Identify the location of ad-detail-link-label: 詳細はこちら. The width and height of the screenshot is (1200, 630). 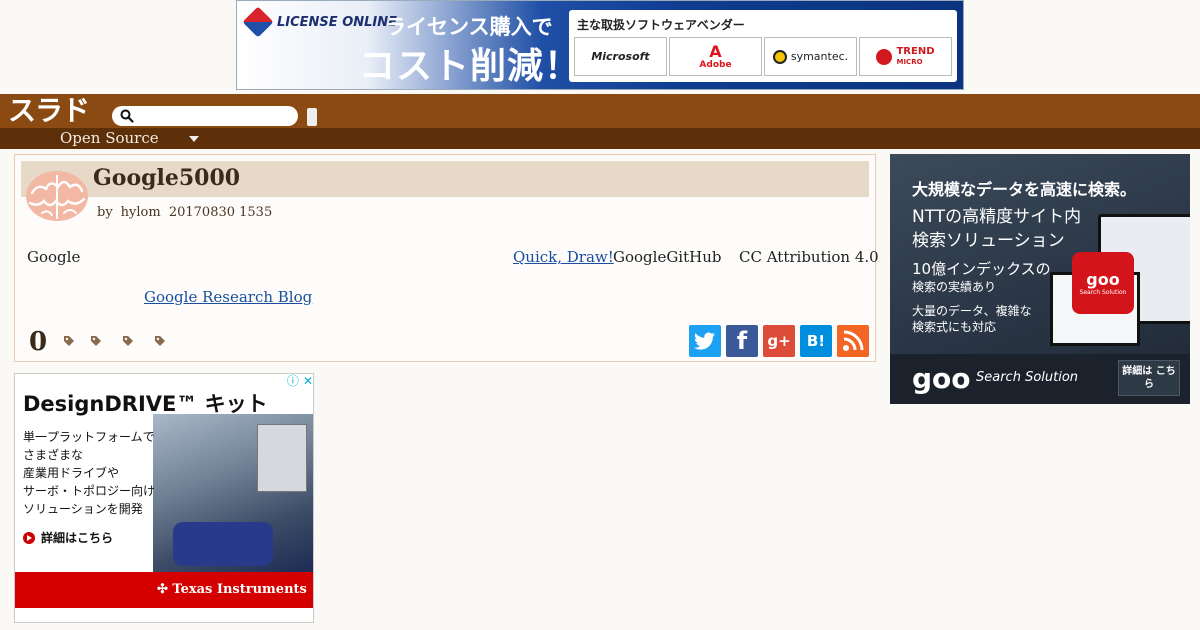
(77, 538).